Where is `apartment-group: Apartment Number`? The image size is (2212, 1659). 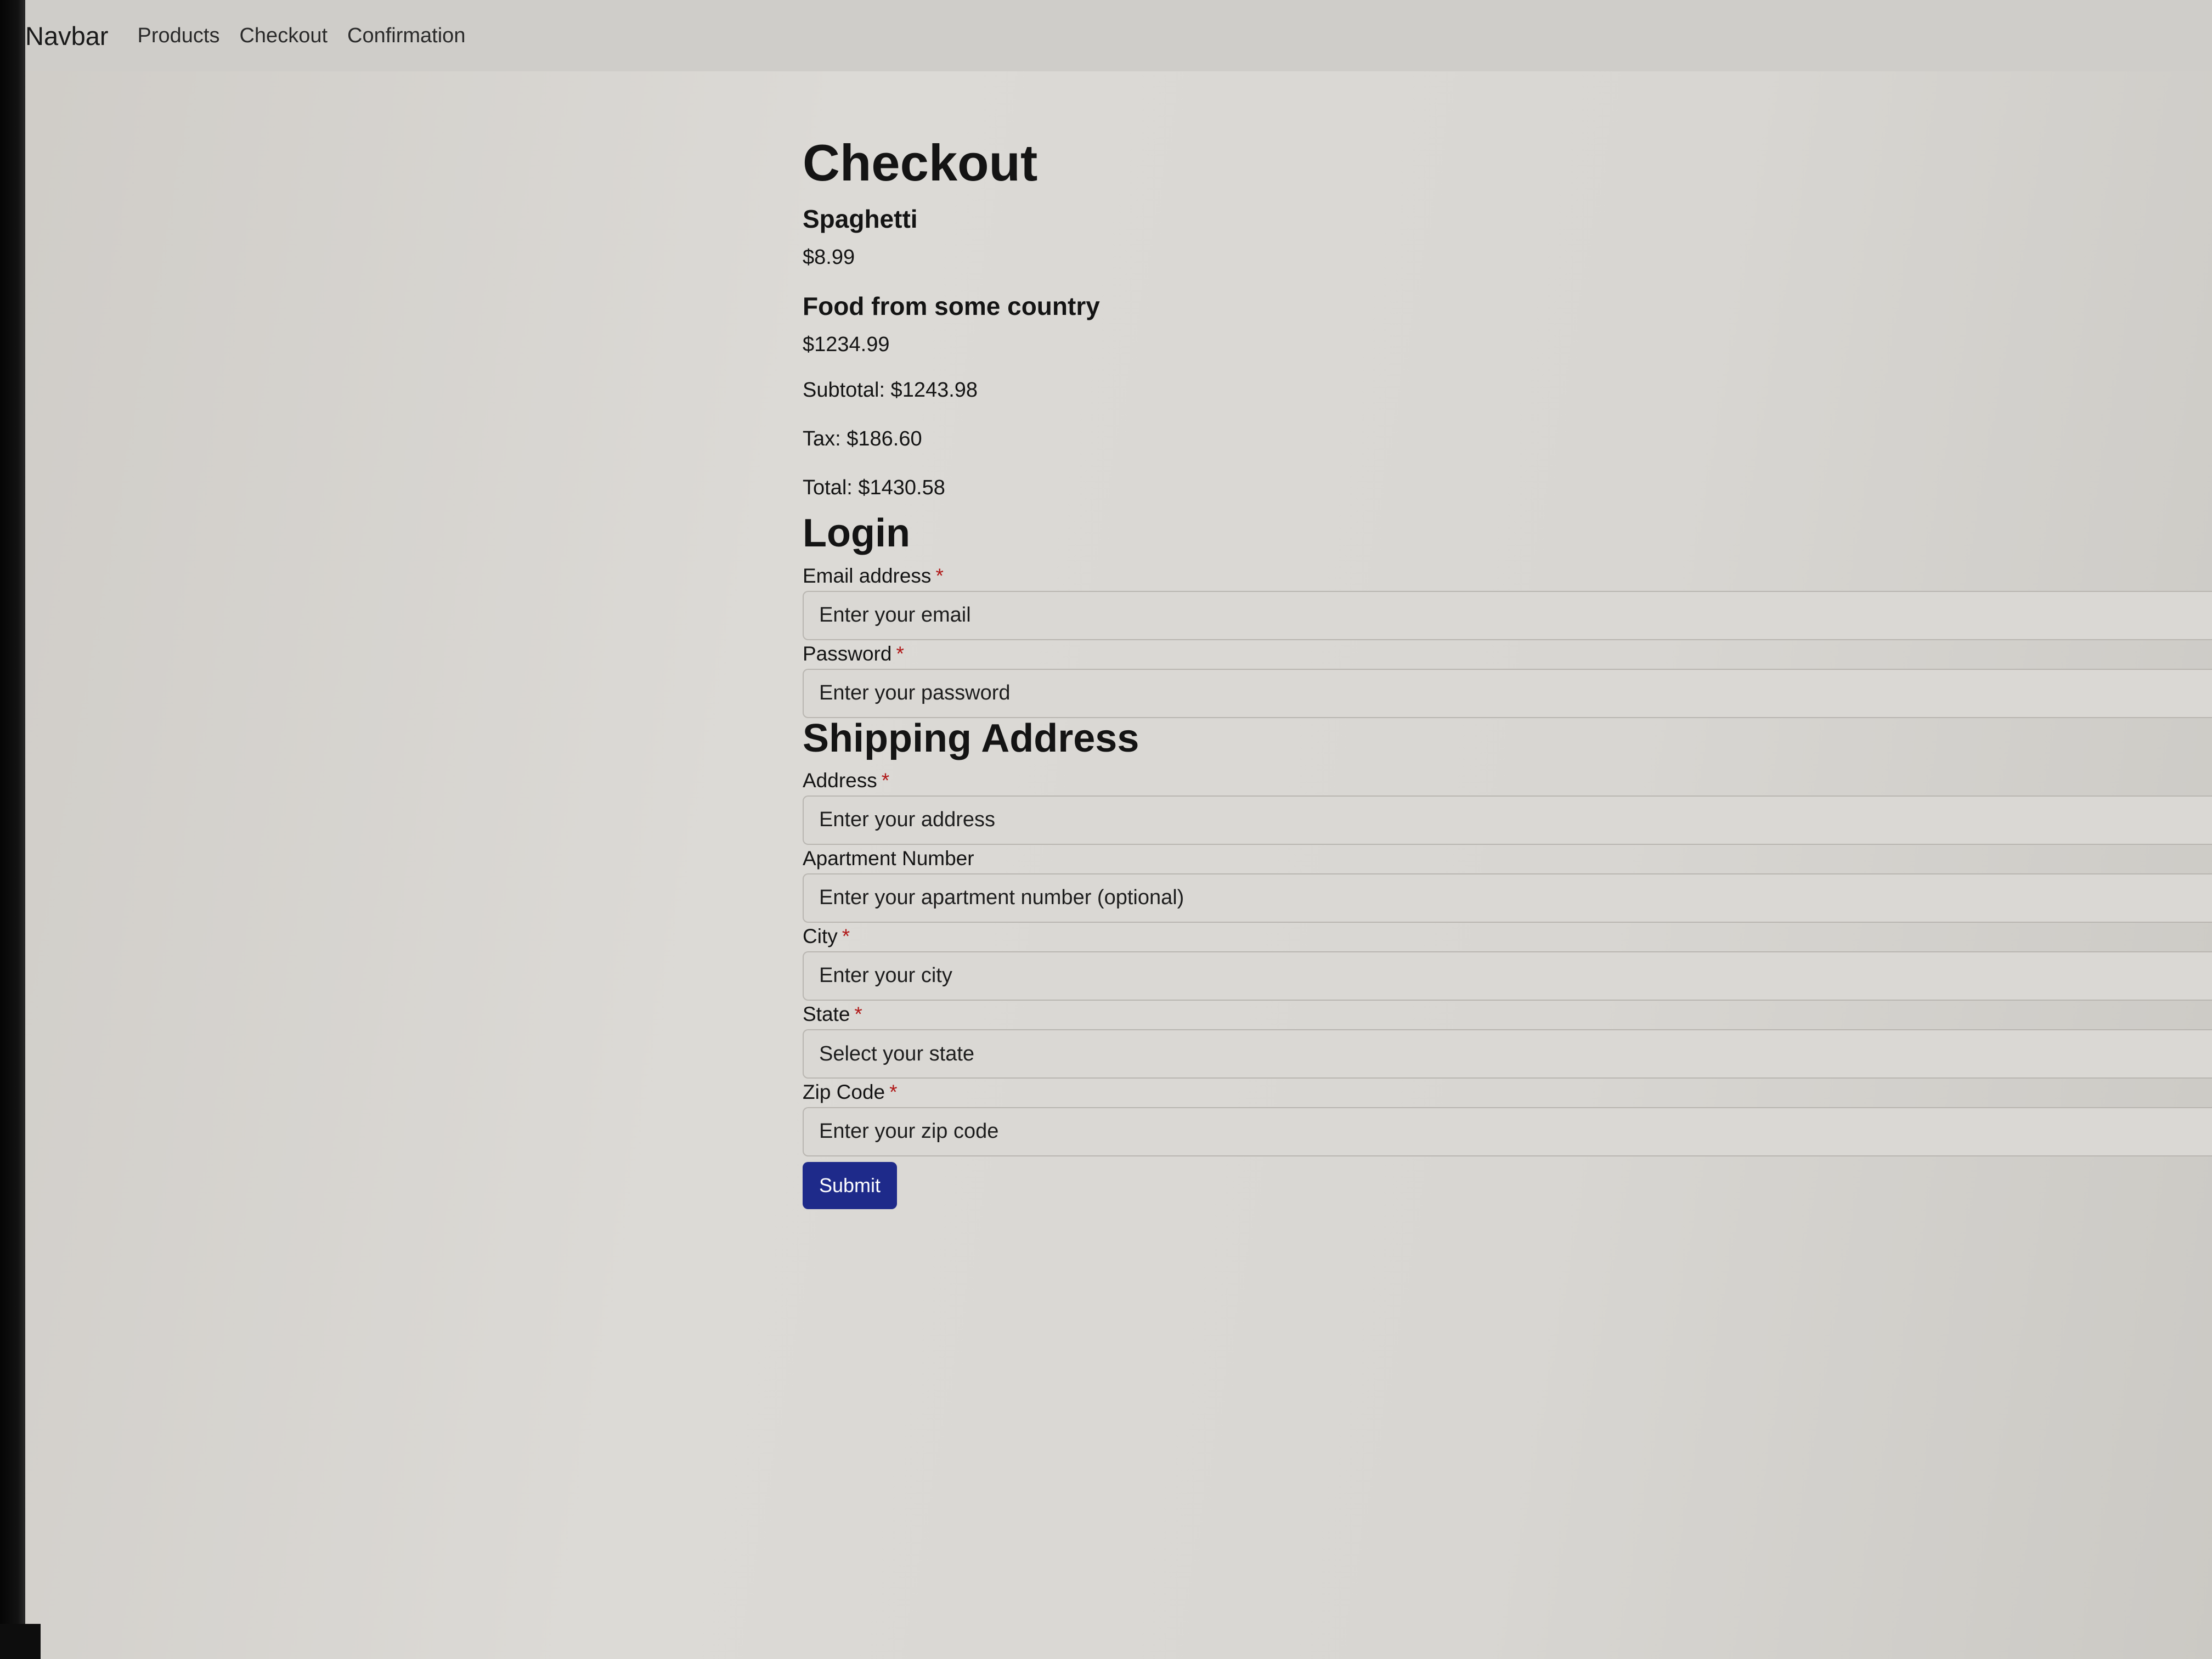
apartment-group: Apartment Number is located at coordinates (1507, 885).